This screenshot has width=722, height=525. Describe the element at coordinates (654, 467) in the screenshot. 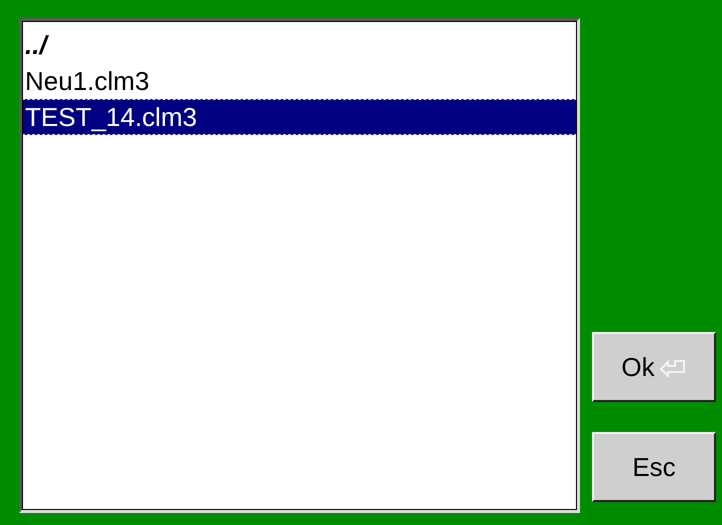

I see `cancel-button: Esc` at that location.